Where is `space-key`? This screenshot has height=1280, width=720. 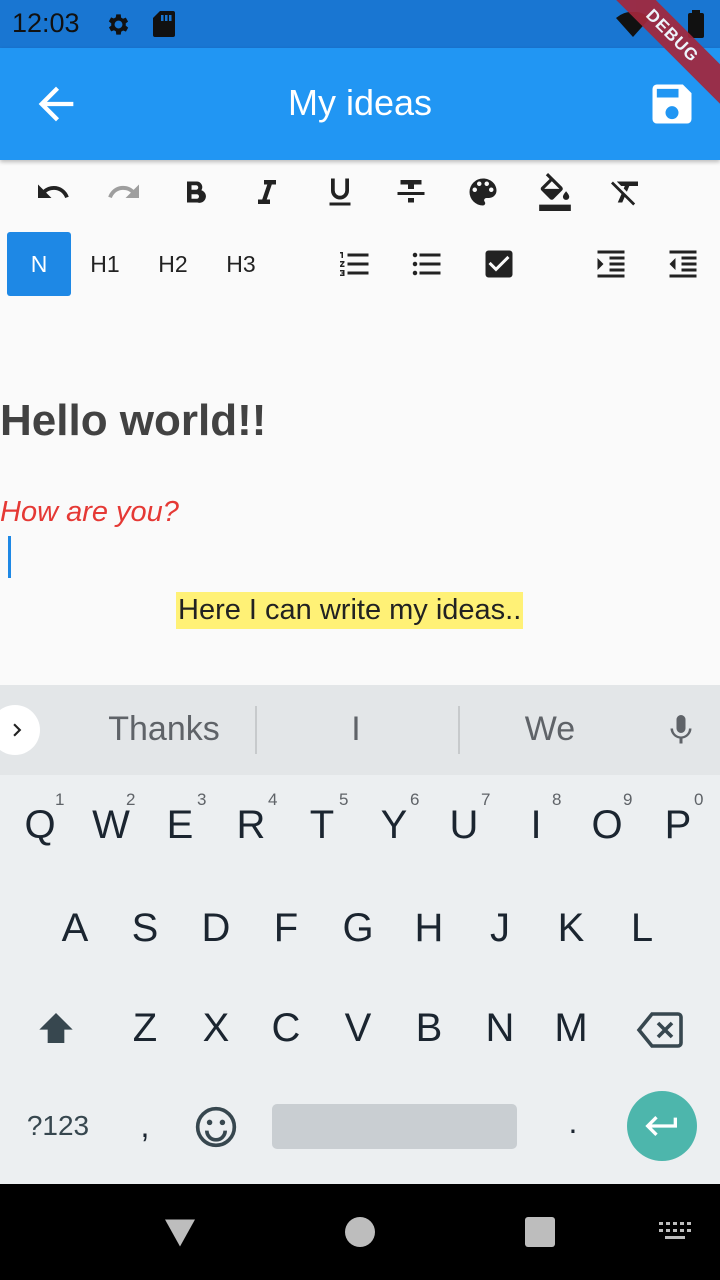 space-key is located at coordinates (394, 1126).